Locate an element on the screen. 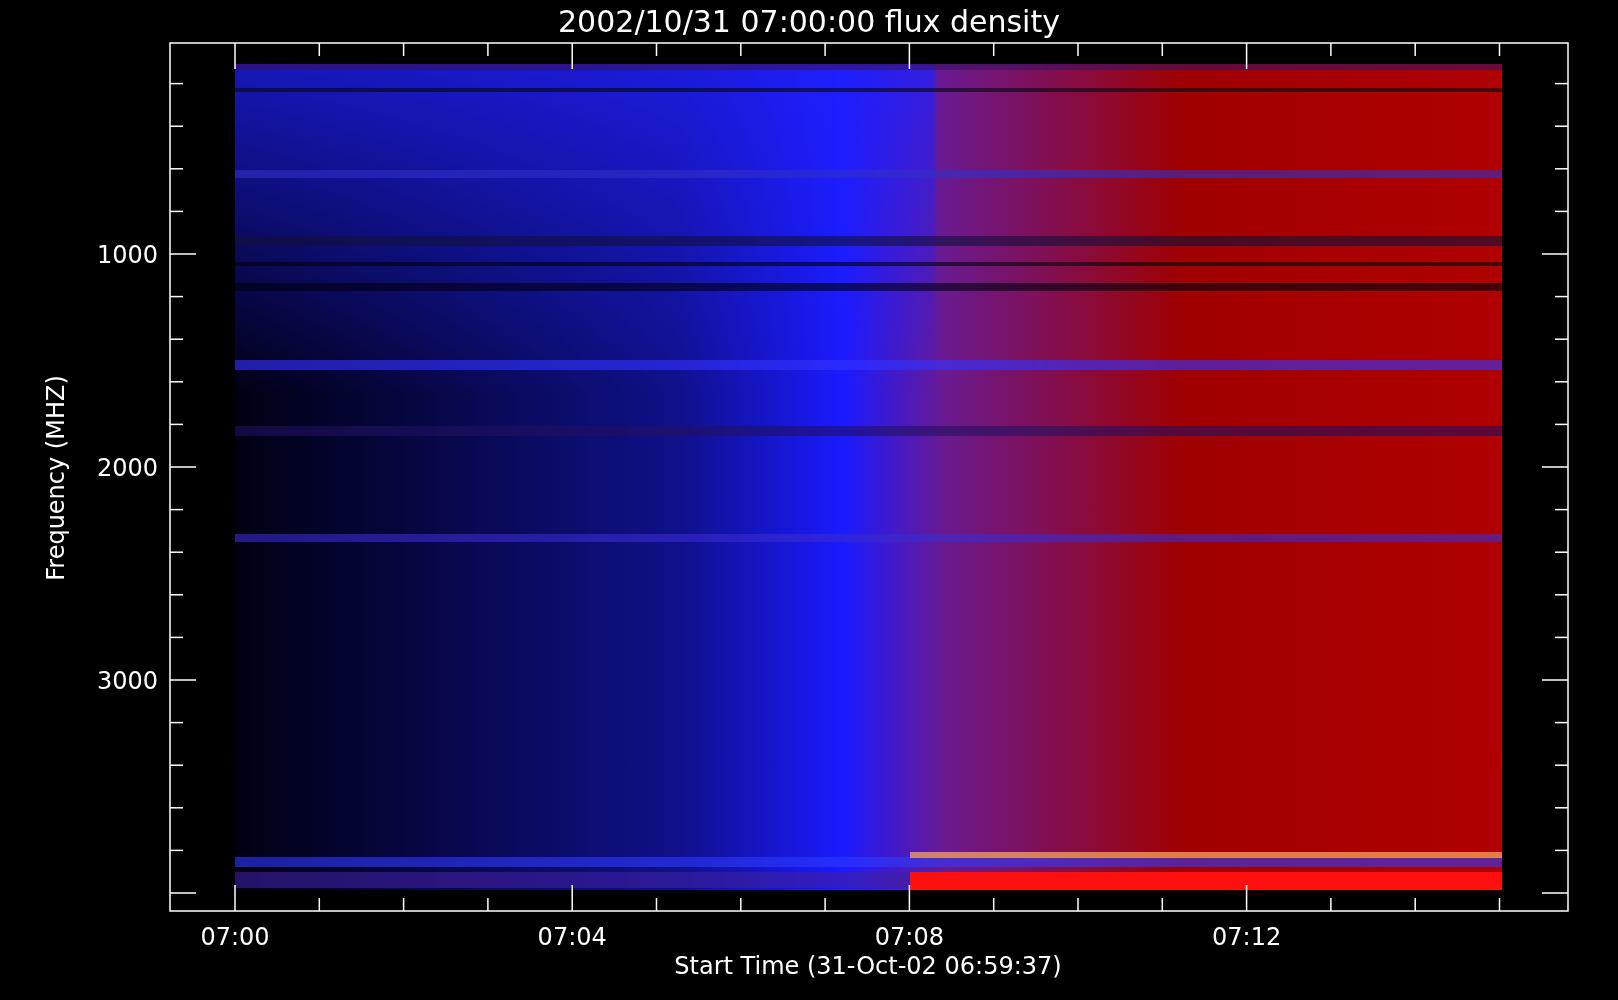 This screenshot has height=1000, width=1618. x-tick-label: 07:04 is located at coordinates (572, 937).